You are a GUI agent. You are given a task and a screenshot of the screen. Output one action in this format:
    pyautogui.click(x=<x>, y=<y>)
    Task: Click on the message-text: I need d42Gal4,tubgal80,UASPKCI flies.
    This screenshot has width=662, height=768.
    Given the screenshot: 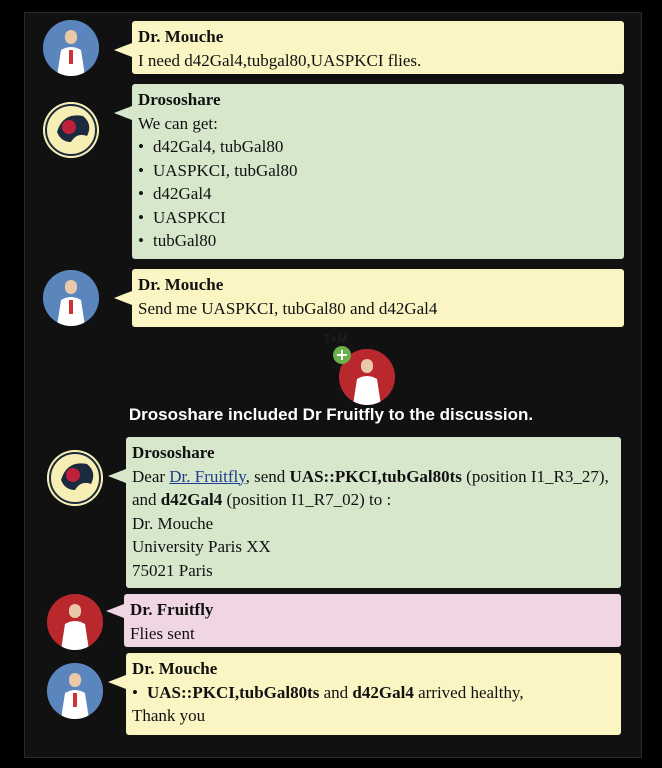 What is the action you would take?
    pyautogui.click(x=280, y=60)
    